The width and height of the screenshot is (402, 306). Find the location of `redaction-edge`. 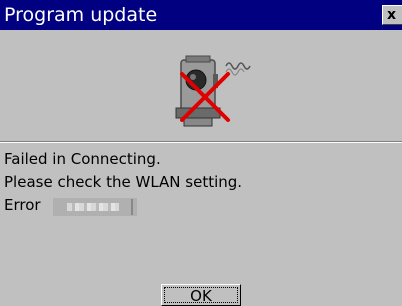

redaction-edge is located at coordinates (132, 207).